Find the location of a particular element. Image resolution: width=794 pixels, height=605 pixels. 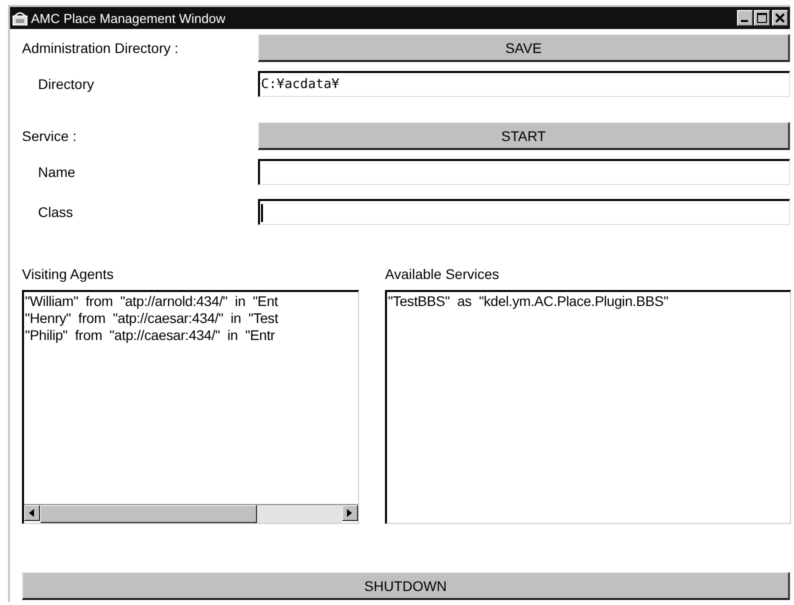

maximize-icon is located at coordinates (762, 18).